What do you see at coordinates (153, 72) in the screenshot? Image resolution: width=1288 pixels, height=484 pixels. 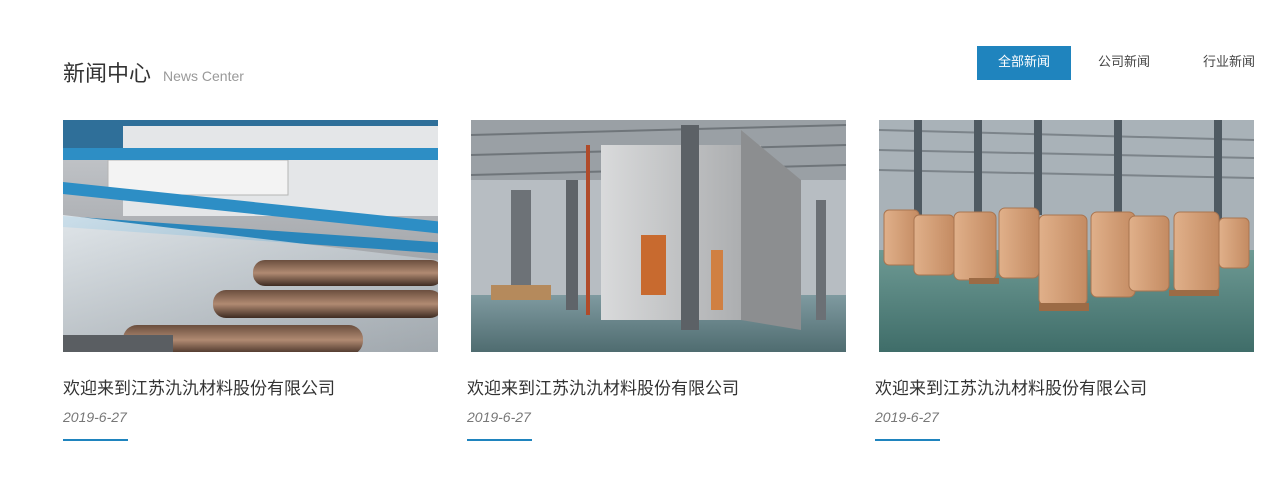 I see `section-header: 新闻中心 News Center` at bounding box center [153, 72].